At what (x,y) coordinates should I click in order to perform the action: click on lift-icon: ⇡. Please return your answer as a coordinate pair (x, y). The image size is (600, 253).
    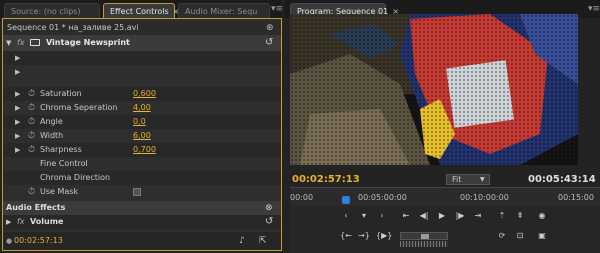
    Looking at the image, I should click on (502, 216).